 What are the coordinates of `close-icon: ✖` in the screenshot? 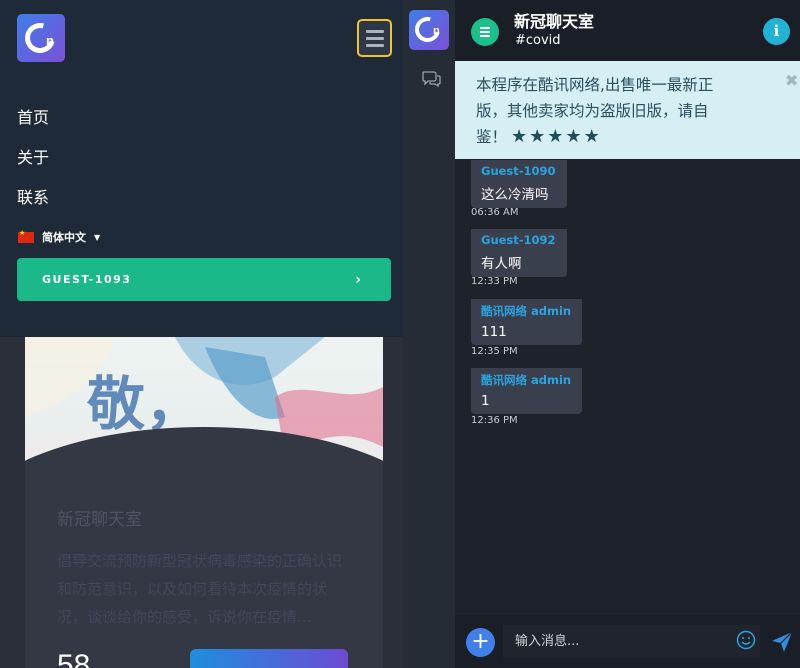 It's located at (791, 80).